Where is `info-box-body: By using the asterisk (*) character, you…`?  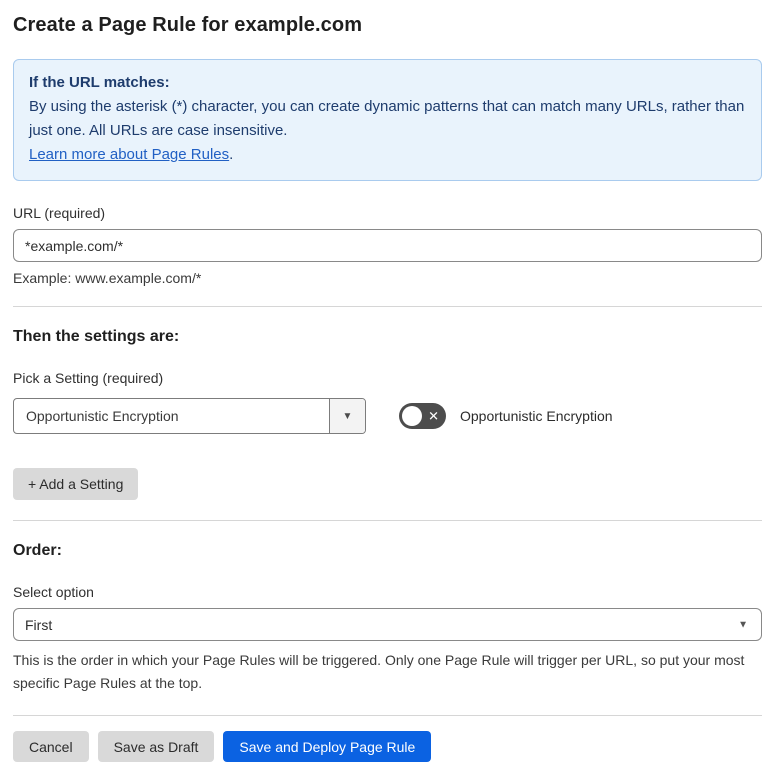
info-box-body: By using the asterisk (*) character, you… is located at coordinates (387, 118).